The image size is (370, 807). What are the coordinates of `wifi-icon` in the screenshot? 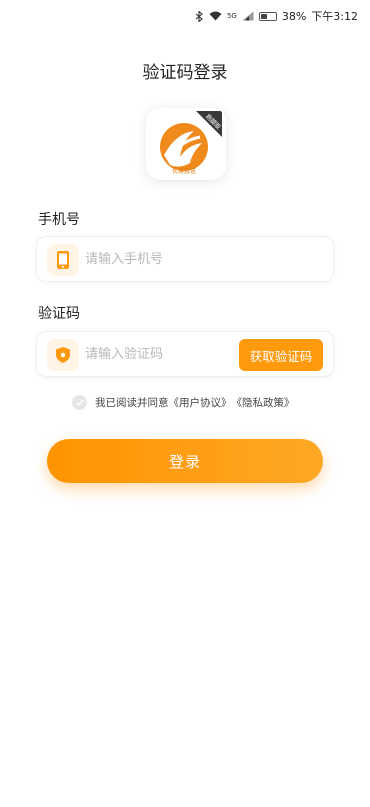 It's located at (215, 16).